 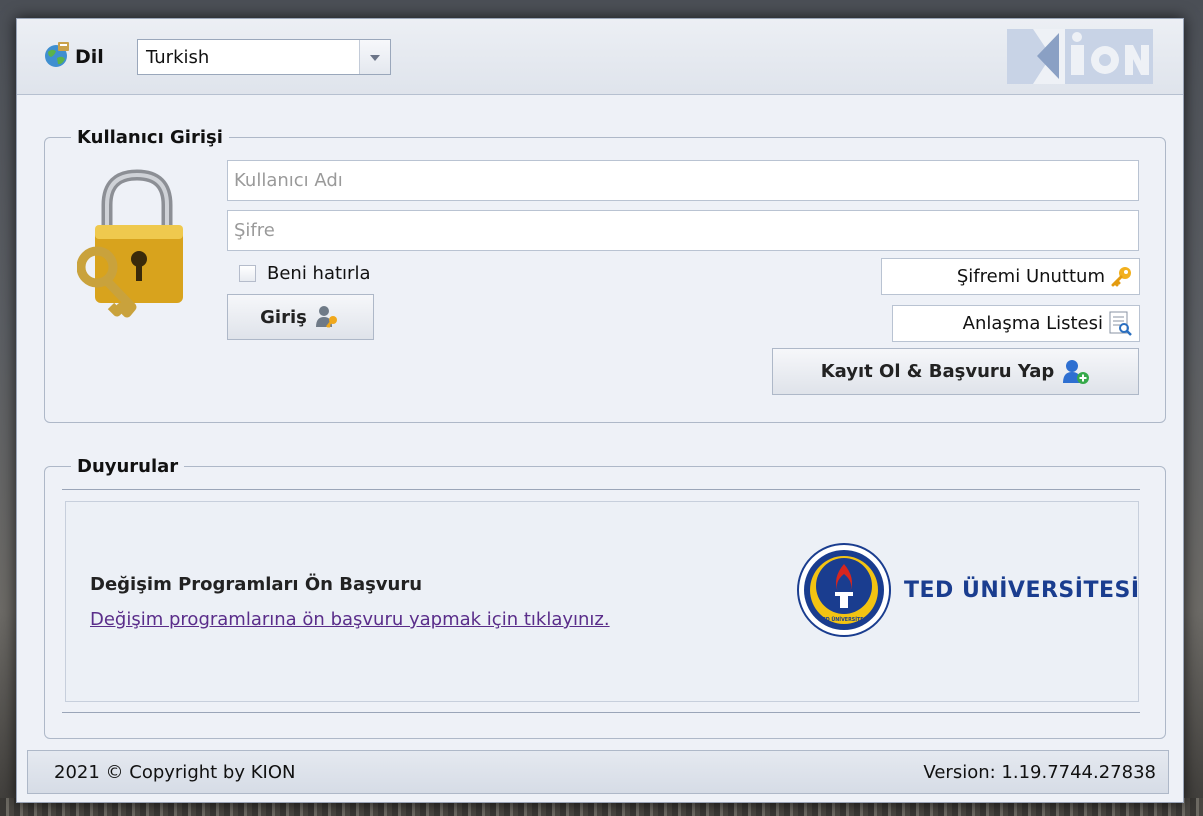 I want to click on login-button-label: Giriş, so click(x=283, y=317).